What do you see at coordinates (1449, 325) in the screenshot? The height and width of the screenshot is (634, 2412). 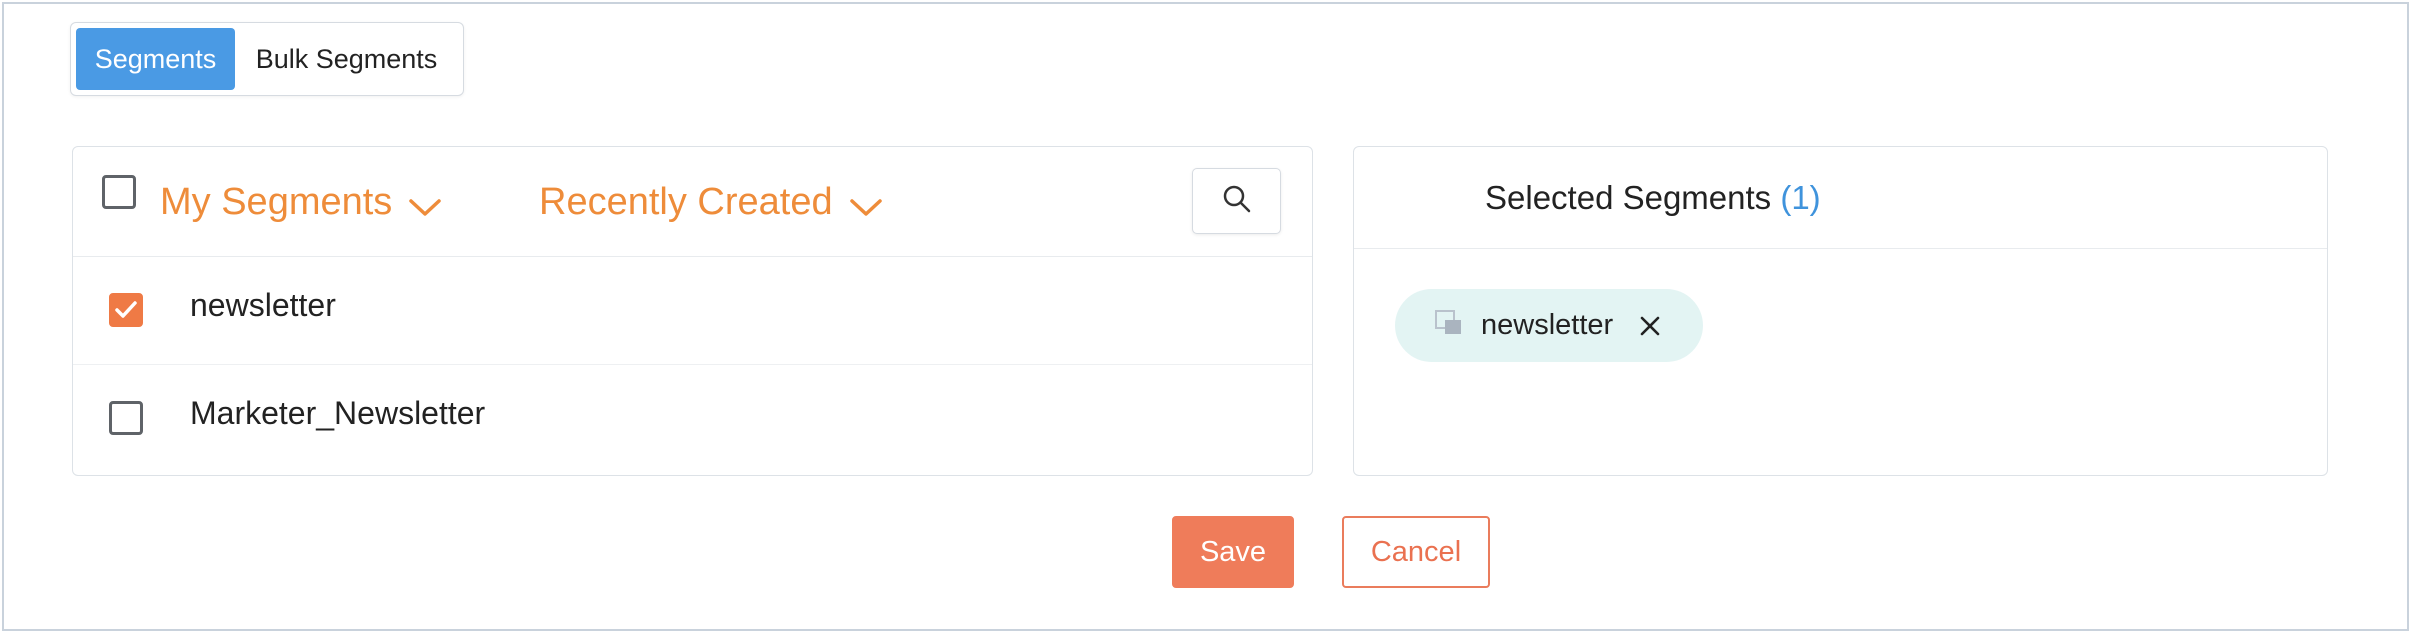 I see `segment-icon` at bounding box center [1449, 325].